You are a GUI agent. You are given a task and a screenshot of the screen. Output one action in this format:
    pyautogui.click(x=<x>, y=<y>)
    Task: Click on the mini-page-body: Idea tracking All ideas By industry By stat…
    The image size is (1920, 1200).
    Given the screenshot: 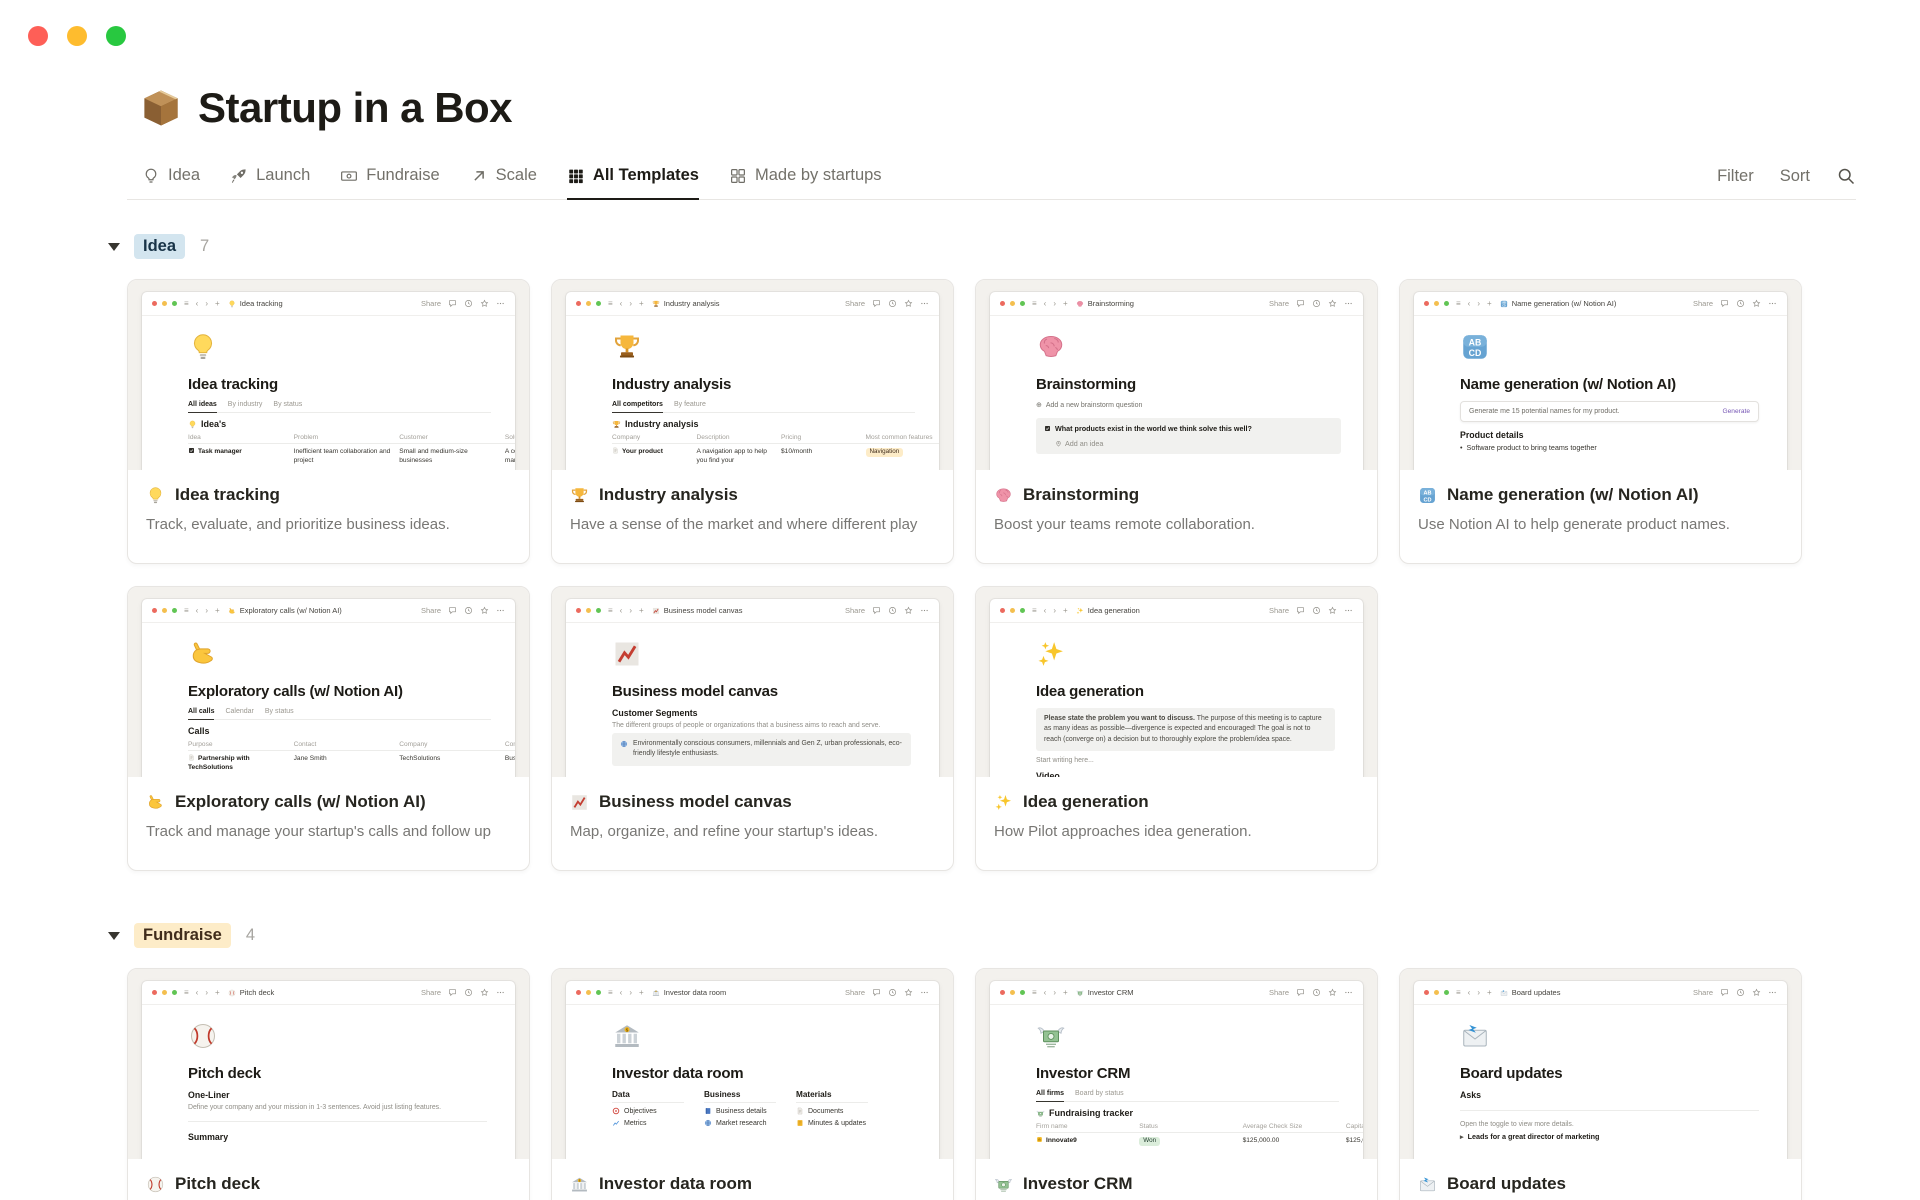 What is the action you would take?
    pyautogui.click(x=328, y=391)
    